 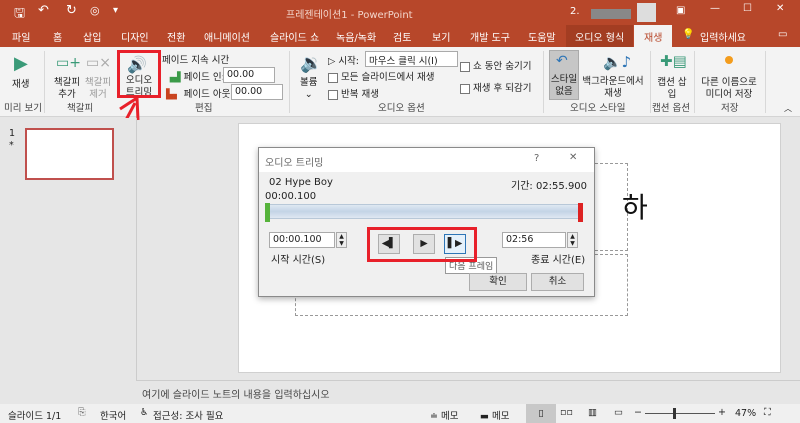 I want to click on tab-animations: 애니메이션, so click(x=227, y=36).